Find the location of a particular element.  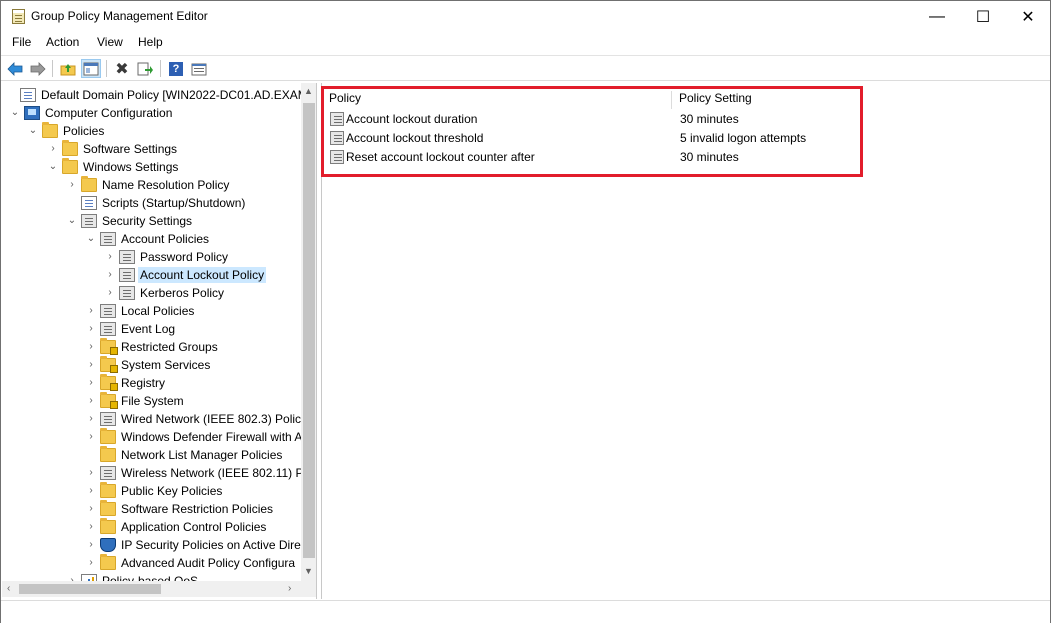

tree-item: ⌄ Account Policies is located at coordinates (151, 239).